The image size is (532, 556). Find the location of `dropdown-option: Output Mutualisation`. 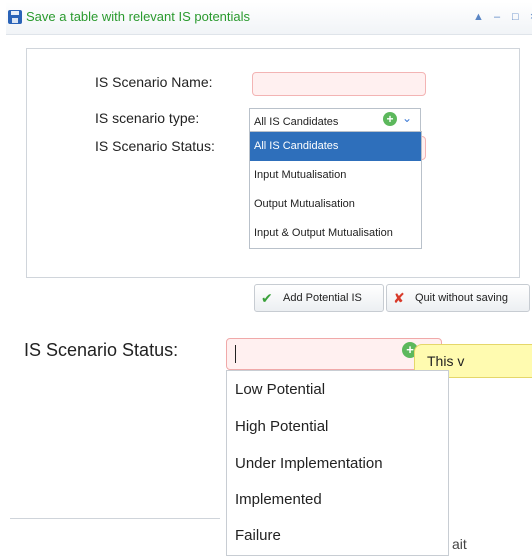

dropdown-option: Output Mutualisation is located at coordinates (335, 204).